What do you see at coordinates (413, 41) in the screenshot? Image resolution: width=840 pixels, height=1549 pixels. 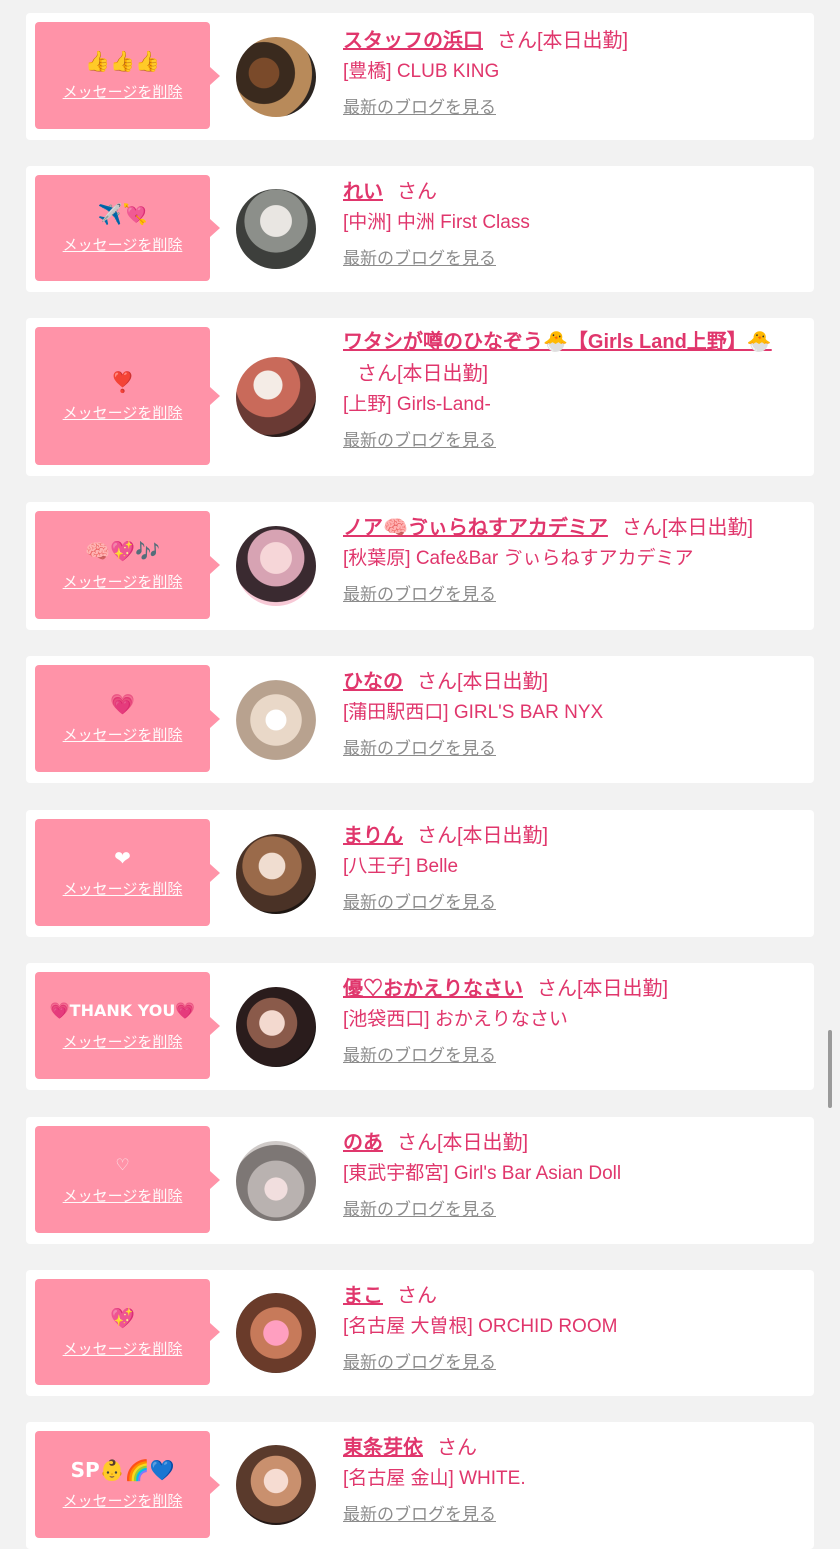 I see `cast-name-link: スタッフの浜口` at bounding box center [413, 41].